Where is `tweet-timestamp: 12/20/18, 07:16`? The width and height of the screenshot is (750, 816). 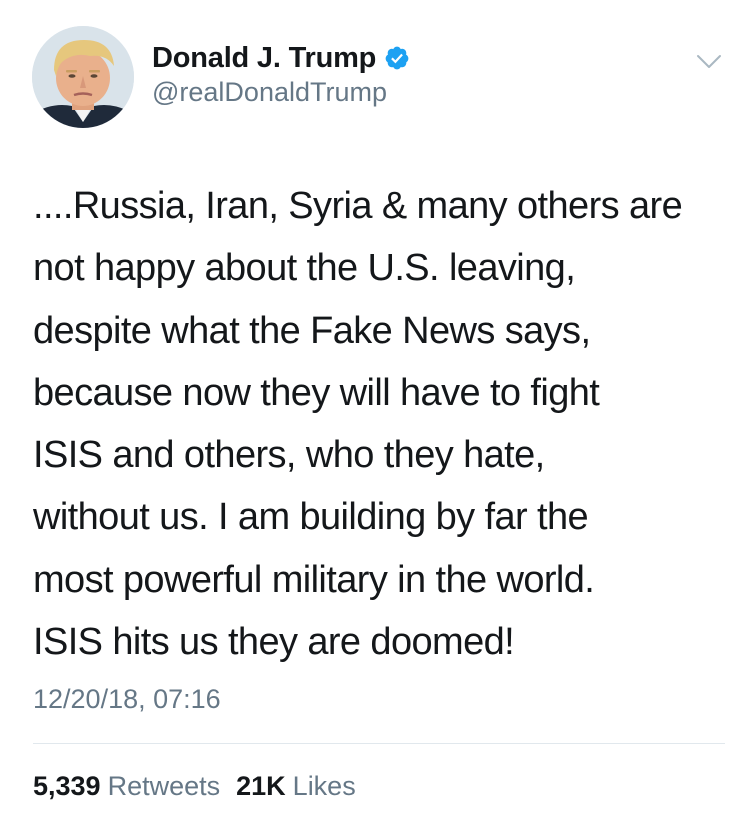 tweet-timestamp: 12/20/18, 07:16 is located at coordinates (127, 699).